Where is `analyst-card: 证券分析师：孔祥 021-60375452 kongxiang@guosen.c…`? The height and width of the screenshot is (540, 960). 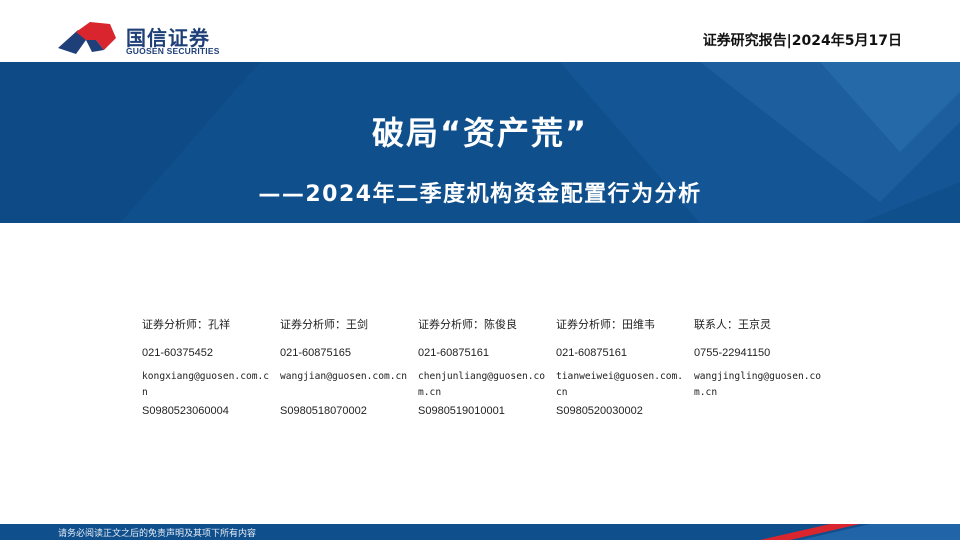 analyst-card: 证券分析师：孔祥 021-60375452 kongxiang@guosen.c… is located at coordinates (210, 366).